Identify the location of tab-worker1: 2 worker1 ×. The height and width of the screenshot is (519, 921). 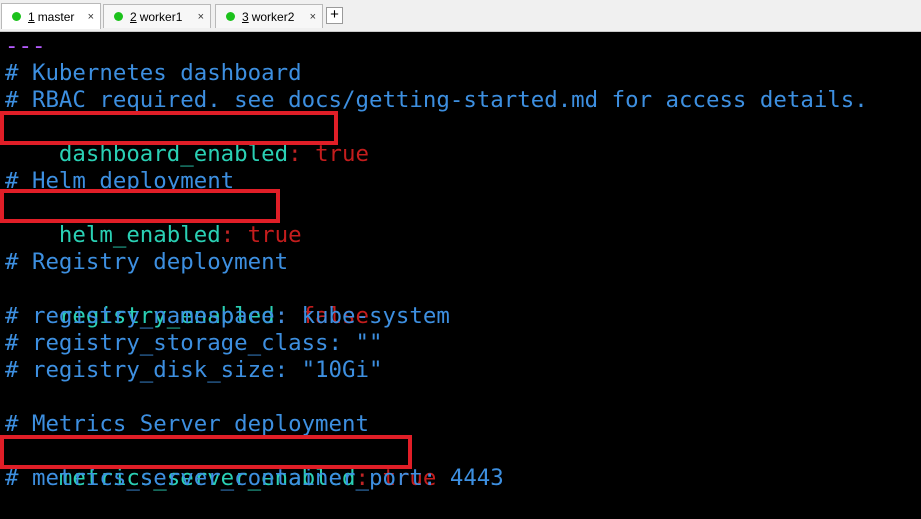
(157, 16).